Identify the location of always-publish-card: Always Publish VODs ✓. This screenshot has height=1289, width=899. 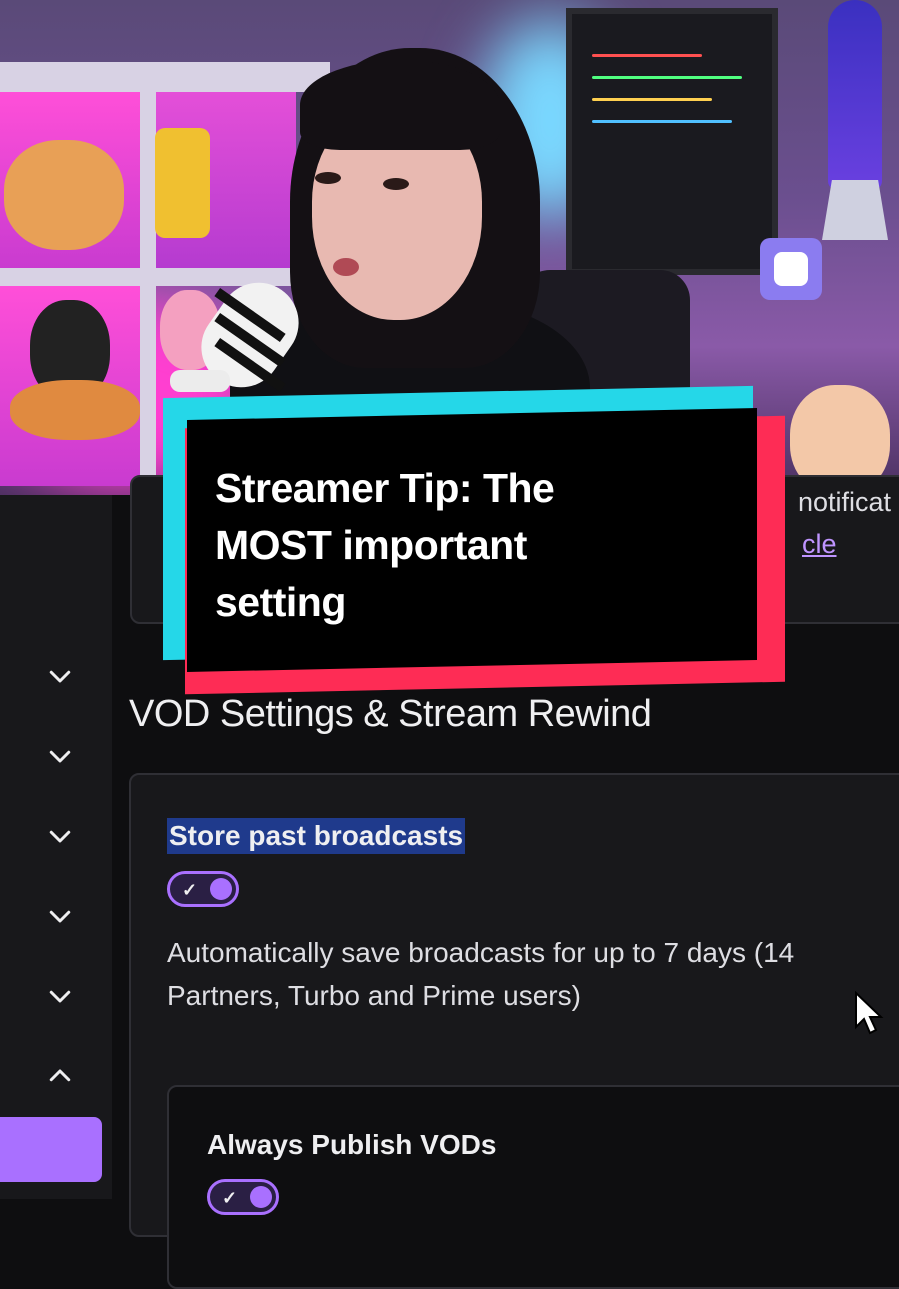
(533, 1187).